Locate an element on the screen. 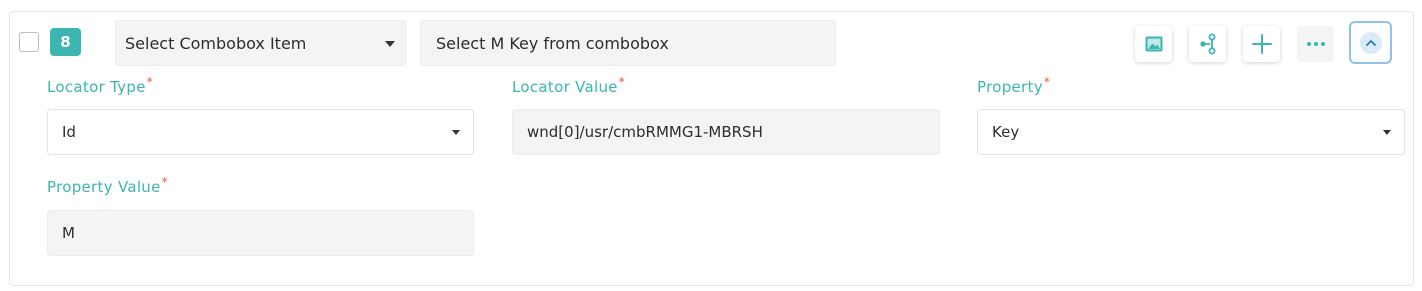  plus-icon is located at coordinates (1261, 44).